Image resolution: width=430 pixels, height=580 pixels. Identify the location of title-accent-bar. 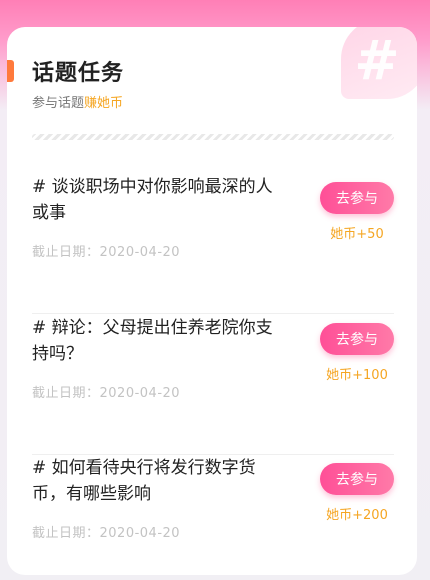
(10, 71).